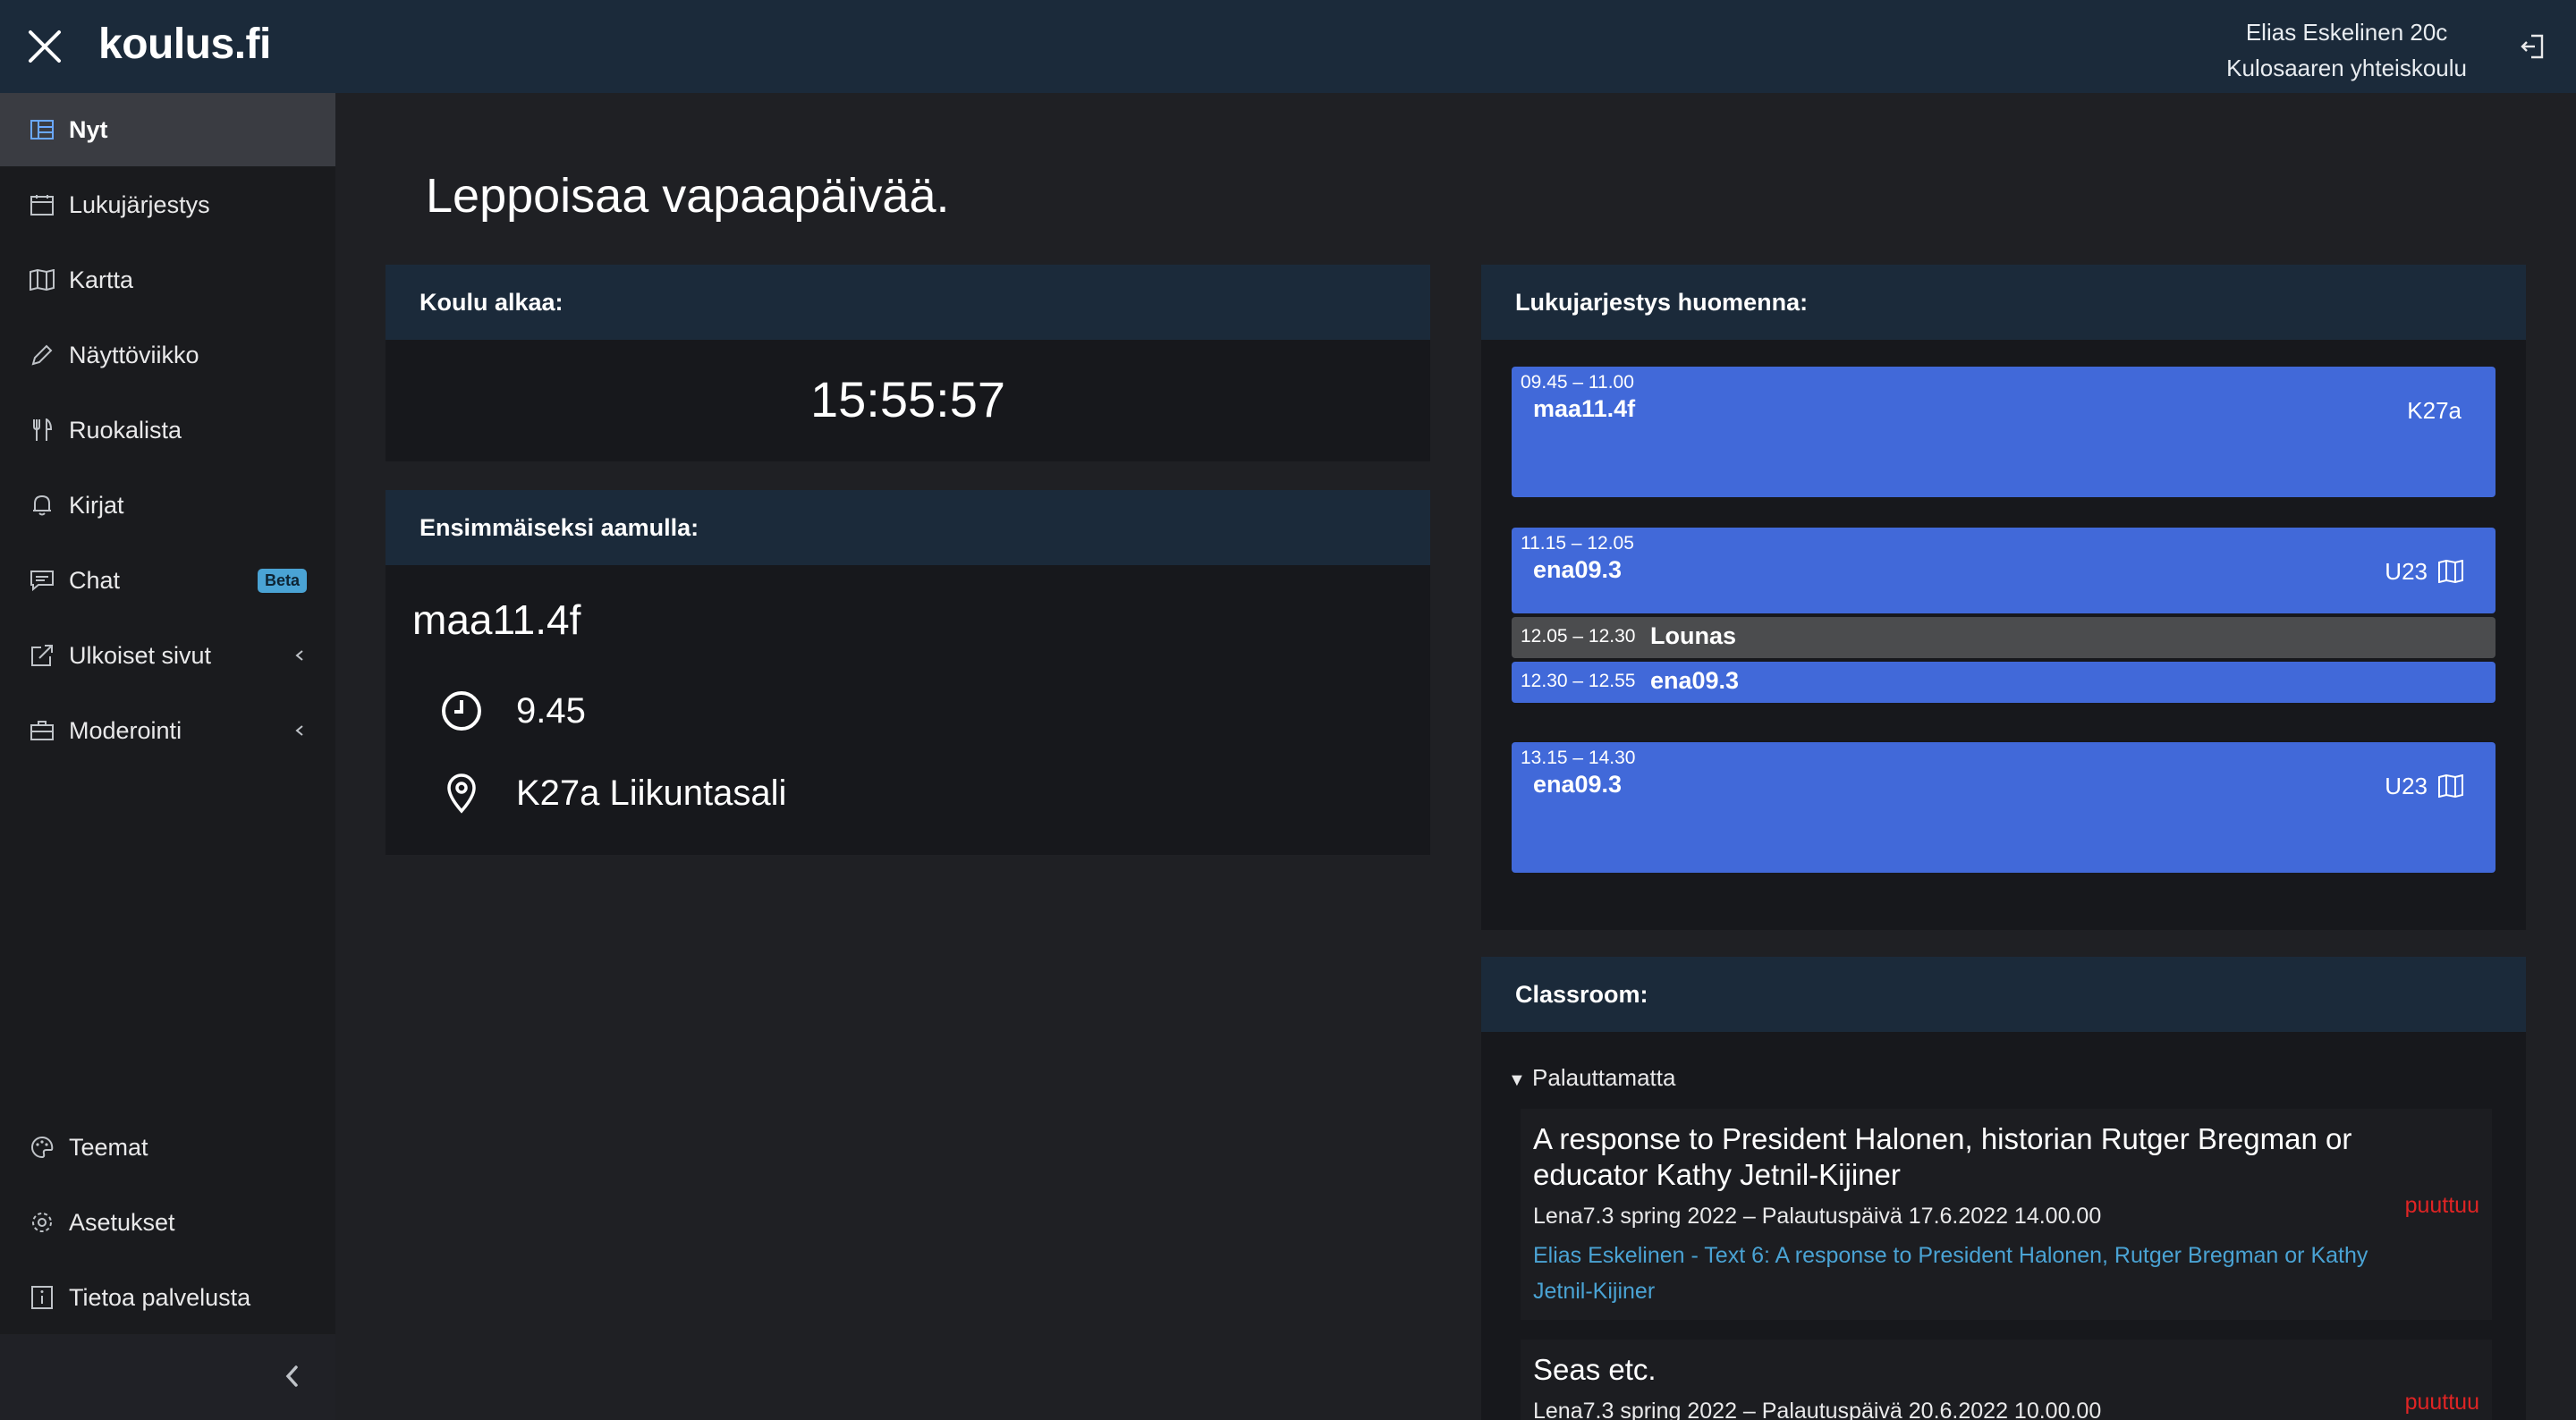 The image size is (2576, 1420). Describe the element at coordinates (908, 302) in the screenshot. I see `card-header: Koulu alkaa:` at that location.